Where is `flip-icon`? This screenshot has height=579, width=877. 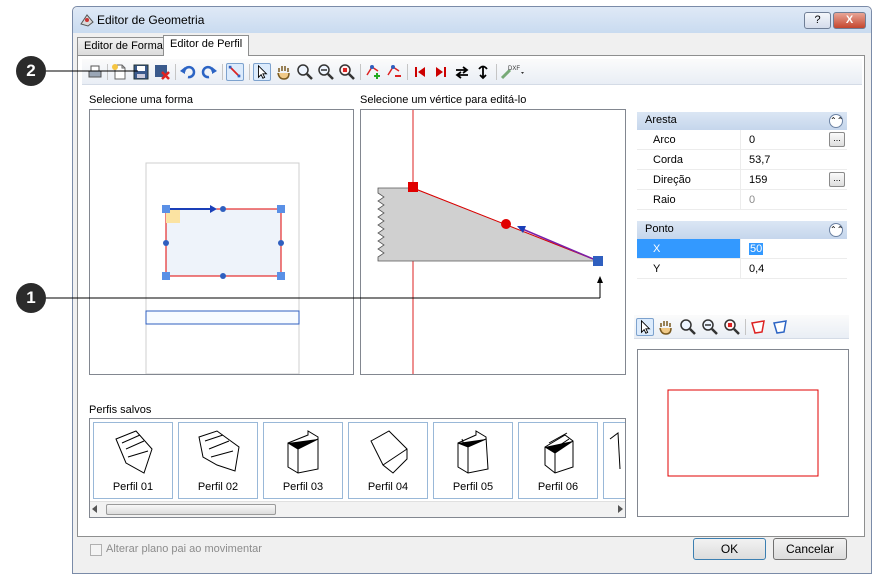
flip-icon is located at coordinates (483, 72).